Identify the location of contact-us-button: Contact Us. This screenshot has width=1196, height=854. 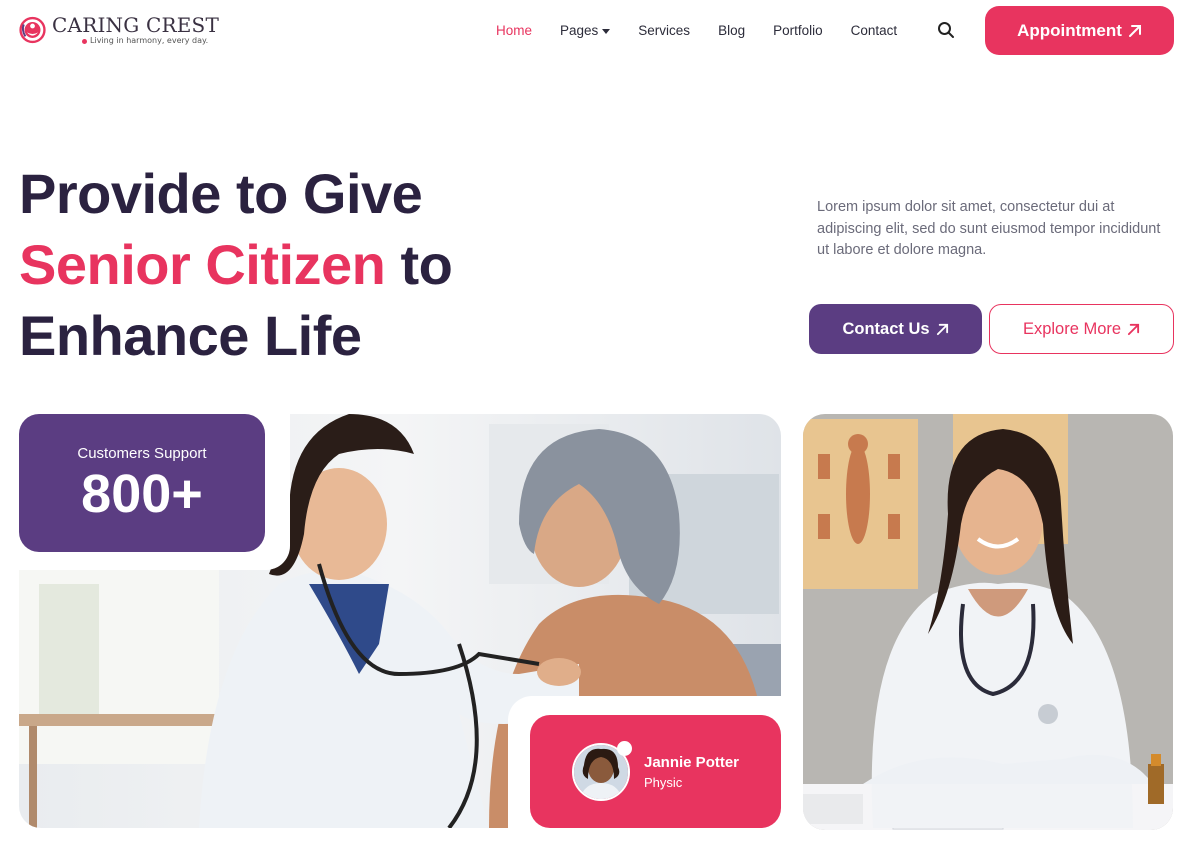
(895, 329).